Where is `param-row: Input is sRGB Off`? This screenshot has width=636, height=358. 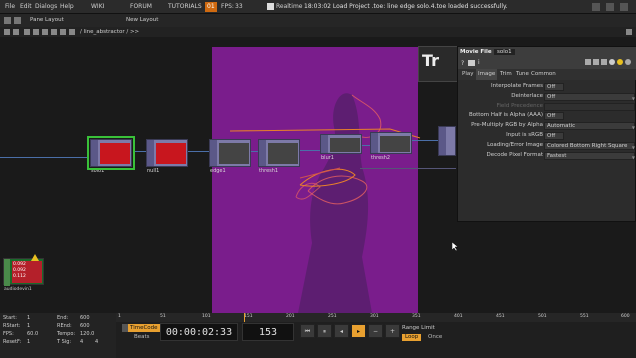
param-row: Input is sRGB Off is located at coordinates (547, 135).